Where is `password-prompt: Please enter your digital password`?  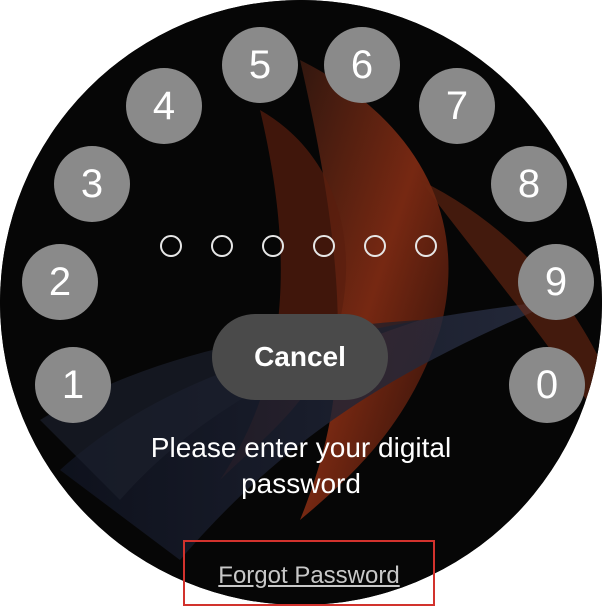
password-prompt: Please enter your digital password is located at coordinates (301, 465).